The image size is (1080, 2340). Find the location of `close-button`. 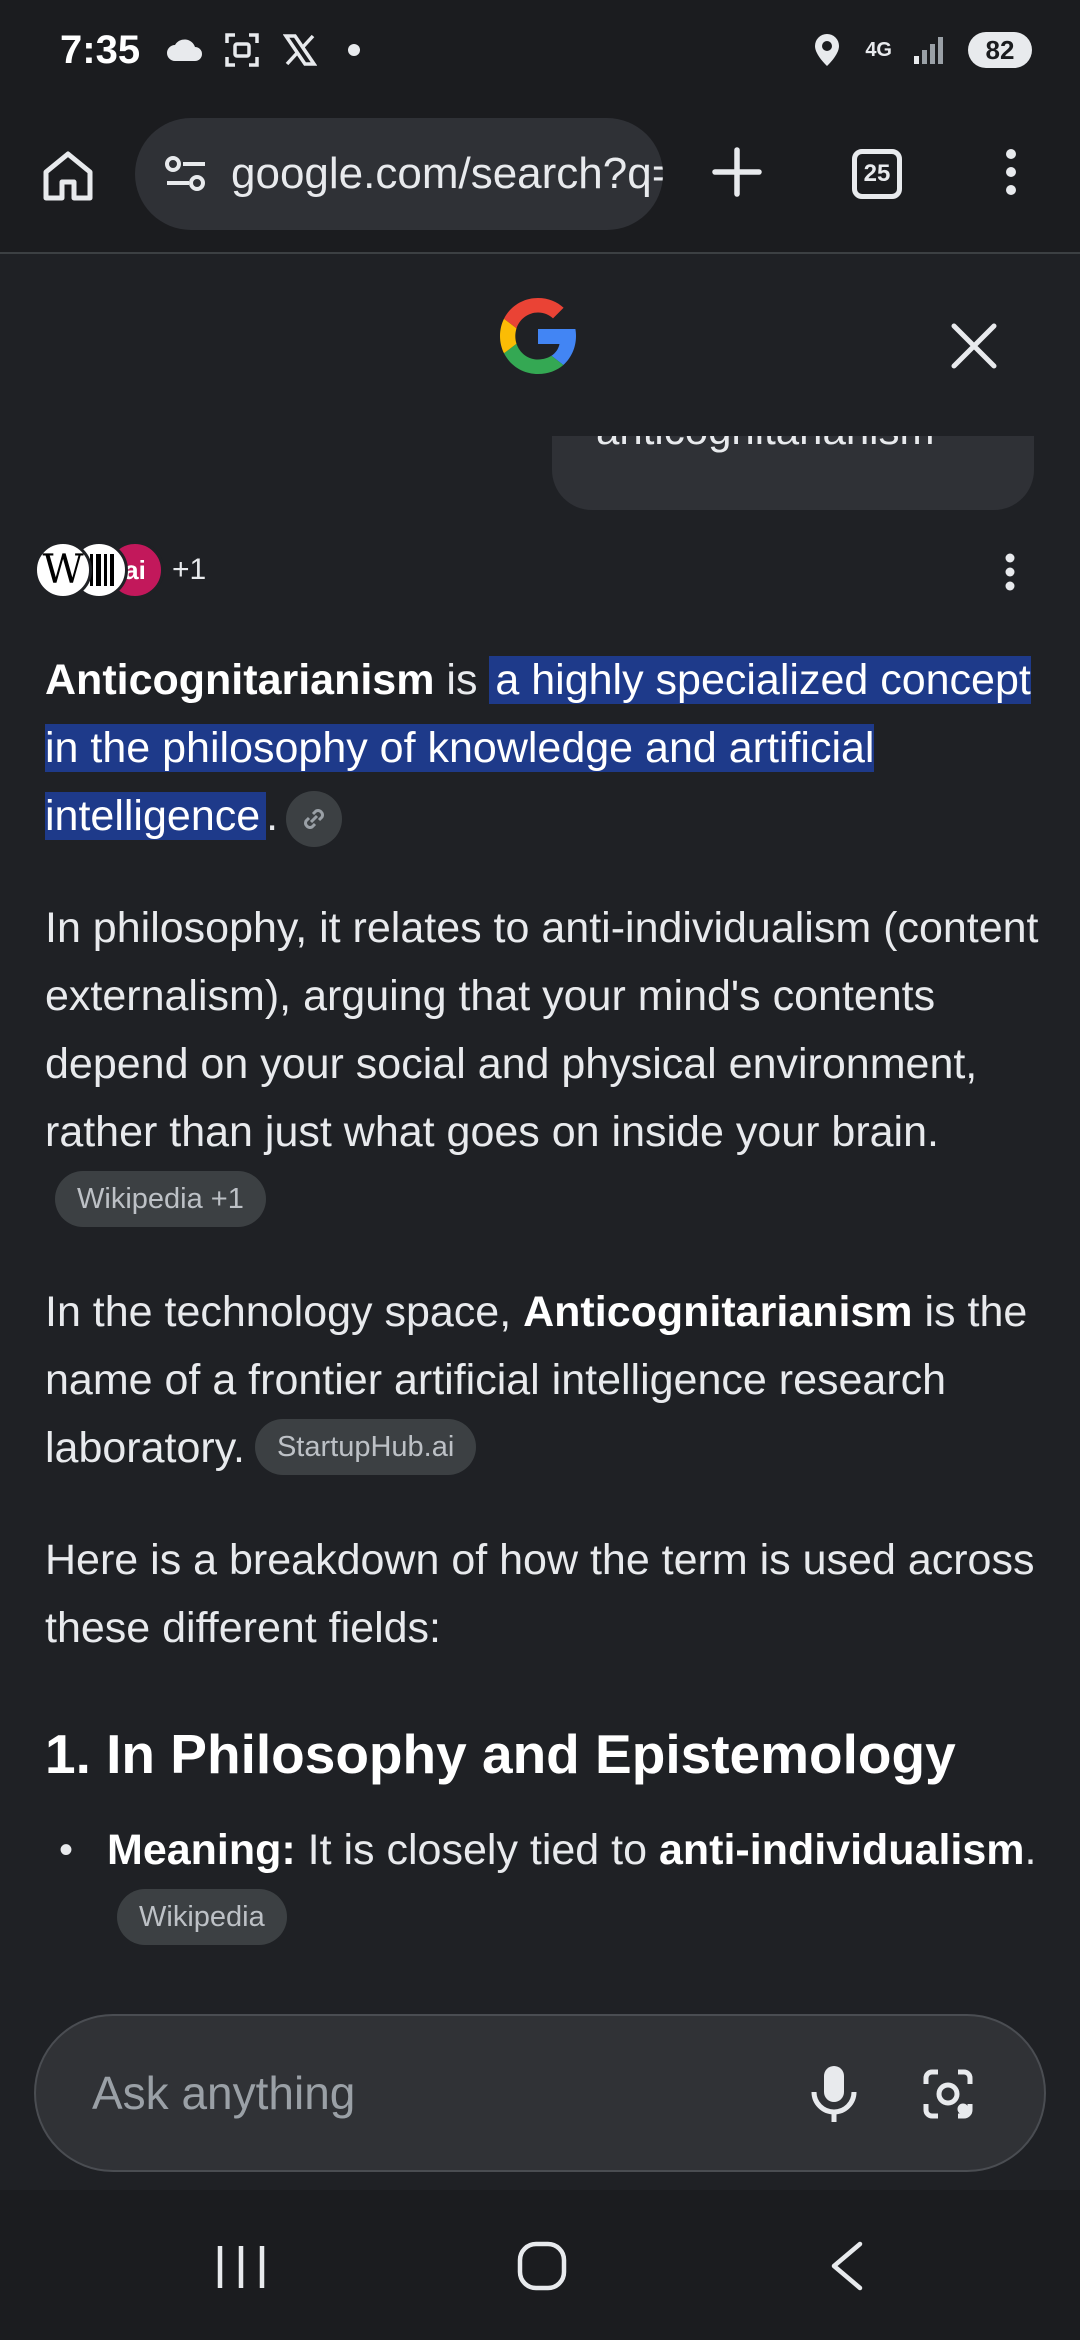

close-button is located at coordinates (974, 346).